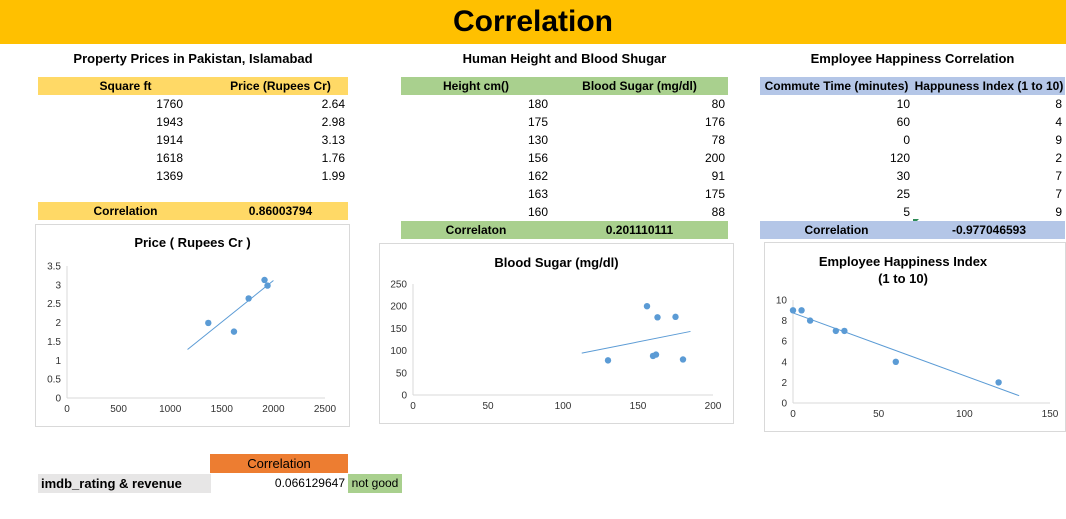  Describe the element at coordinates (639, 158) in the screenshot. I see `height-table-cell: 200` at that location.